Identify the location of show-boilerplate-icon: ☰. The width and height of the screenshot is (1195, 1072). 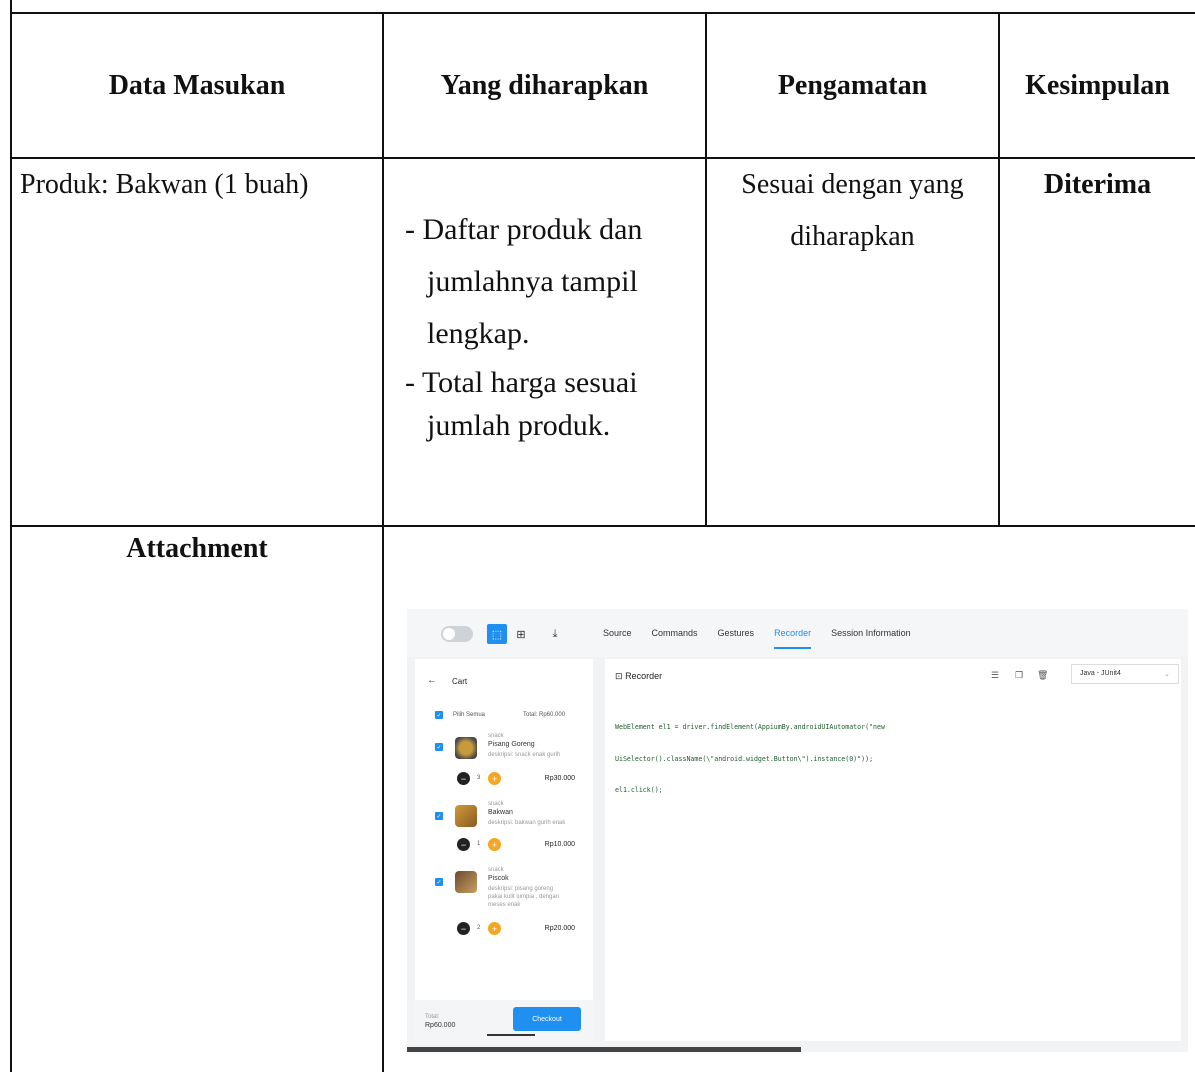
(995, 675).